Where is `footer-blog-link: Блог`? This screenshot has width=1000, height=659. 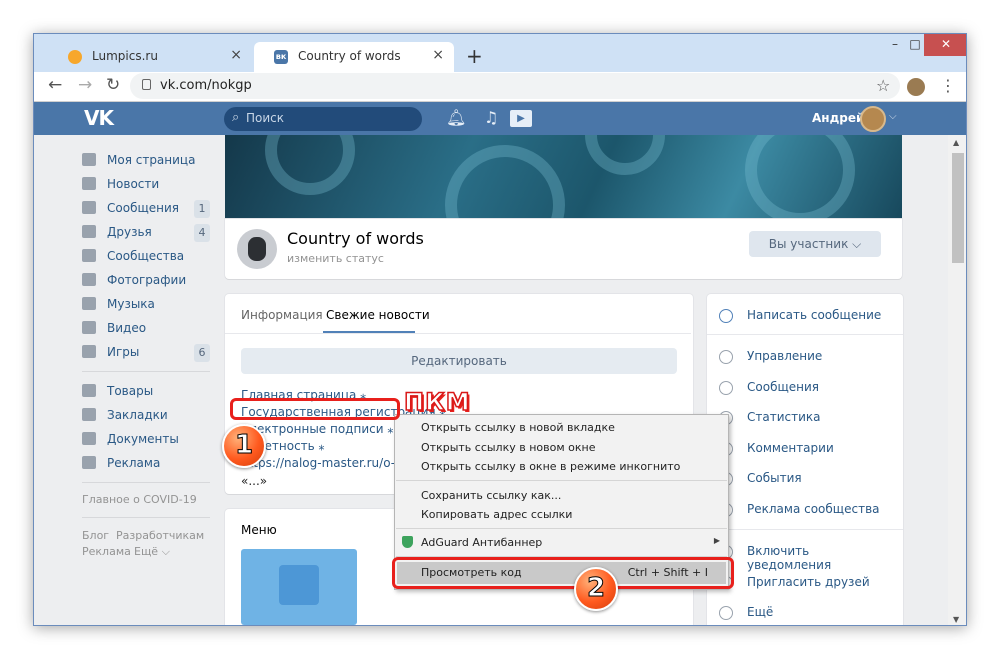
footer-blog-link: Блог is located at coordinates (95, 535).